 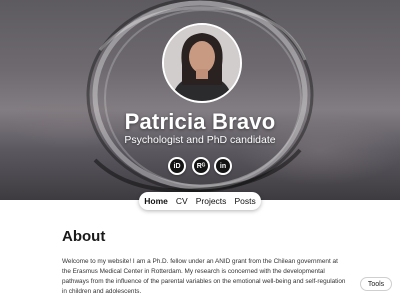 I want to click on researchgate-link: Rᴳ, so click(x=201, y=166).